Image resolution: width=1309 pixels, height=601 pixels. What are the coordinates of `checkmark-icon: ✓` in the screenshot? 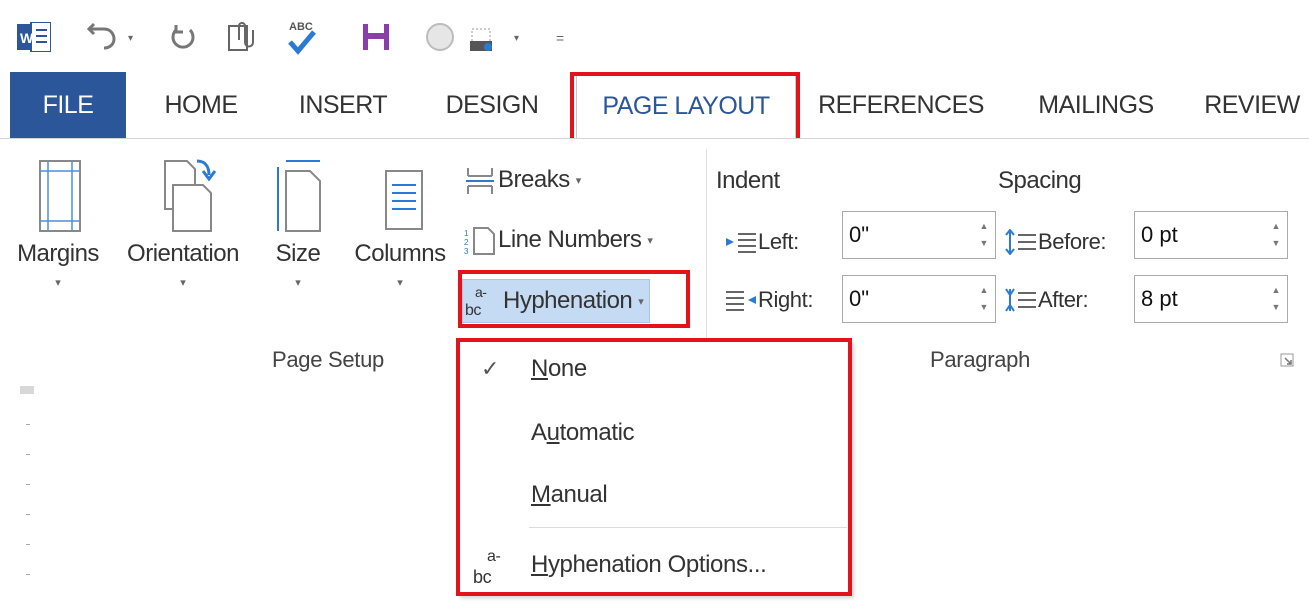 It's located at (490, 368).